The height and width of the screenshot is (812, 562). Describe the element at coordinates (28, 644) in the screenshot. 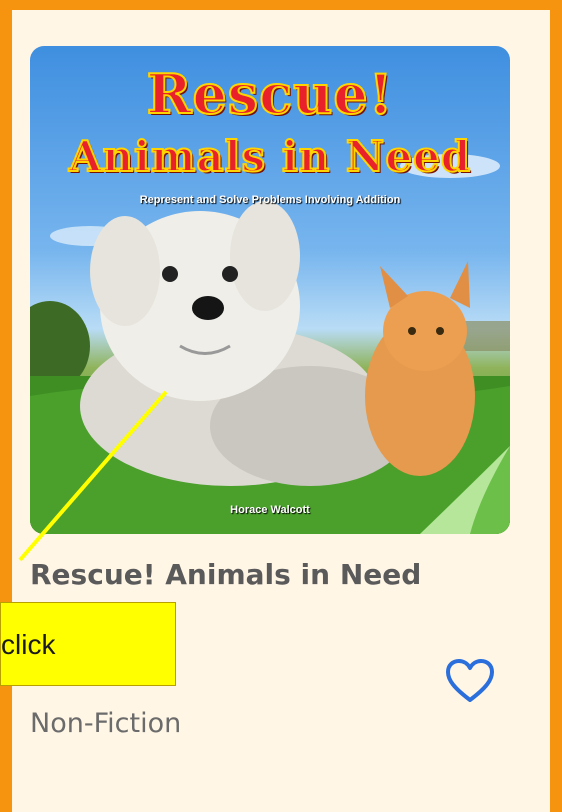

I see `annotation-label: click` at that location.